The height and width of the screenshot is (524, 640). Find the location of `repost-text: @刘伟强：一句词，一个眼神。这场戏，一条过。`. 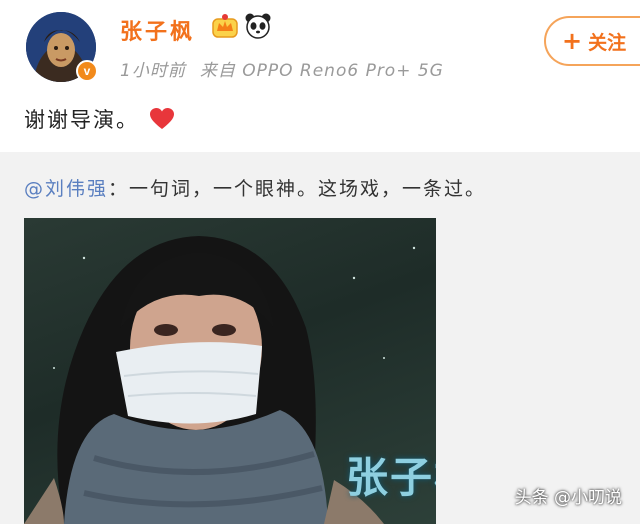

repost-text: @刘伟强：一句词，一个眼神。这场戏，一条过。 is located at coordinates (255, 187).